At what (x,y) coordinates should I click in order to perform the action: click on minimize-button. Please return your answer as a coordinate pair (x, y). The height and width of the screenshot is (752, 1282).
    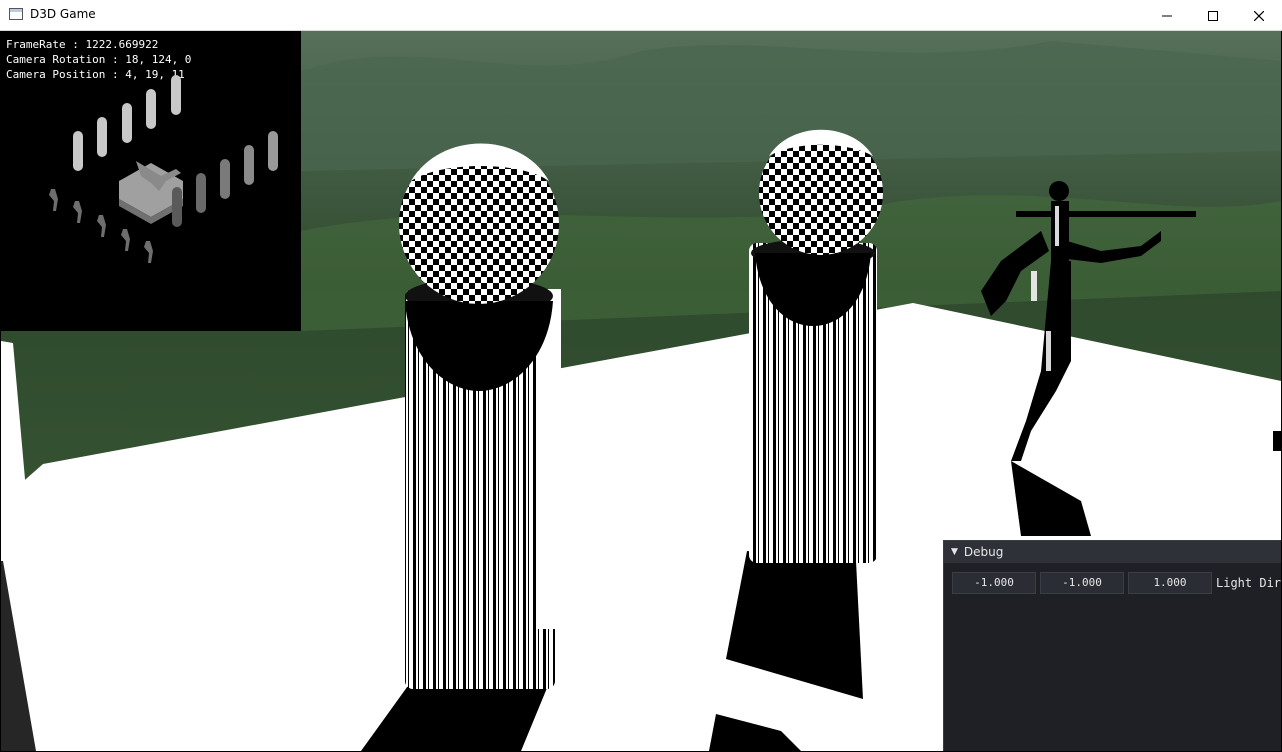
    Looking at the image, I should click on (1167, 15).